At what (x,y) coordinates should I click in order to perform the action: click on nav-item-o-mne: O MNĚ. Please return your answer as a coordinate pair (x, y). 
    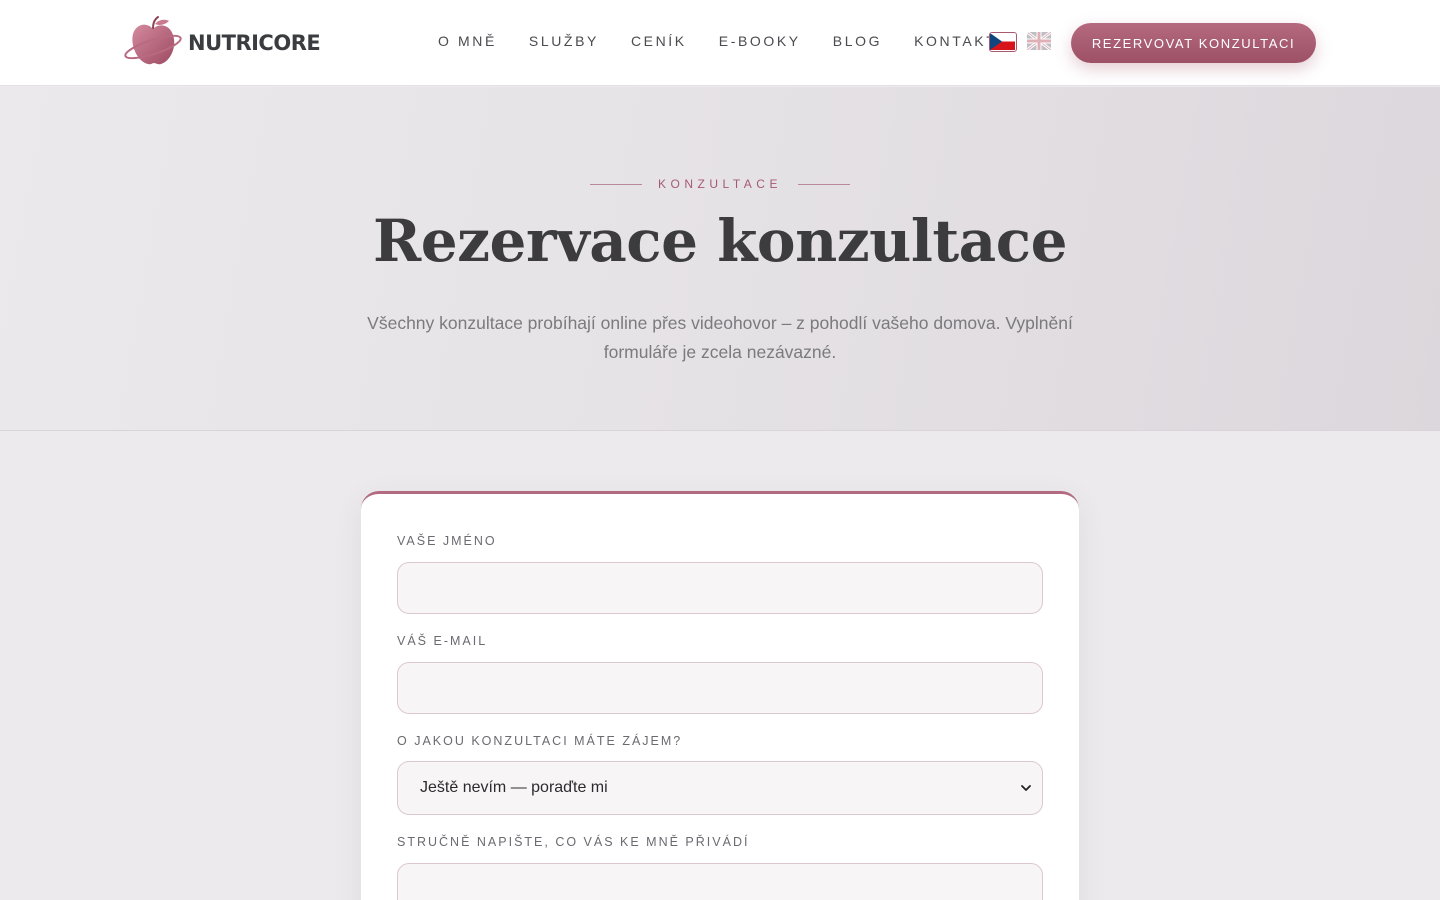
    Looking at the image, I should click on (467, 41).